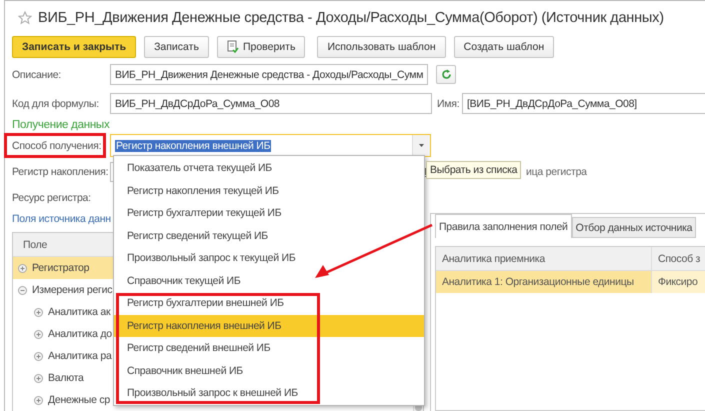 This screenshot has height=411, width=705. I want to click on field-label: Описание:, so click(37, 74).